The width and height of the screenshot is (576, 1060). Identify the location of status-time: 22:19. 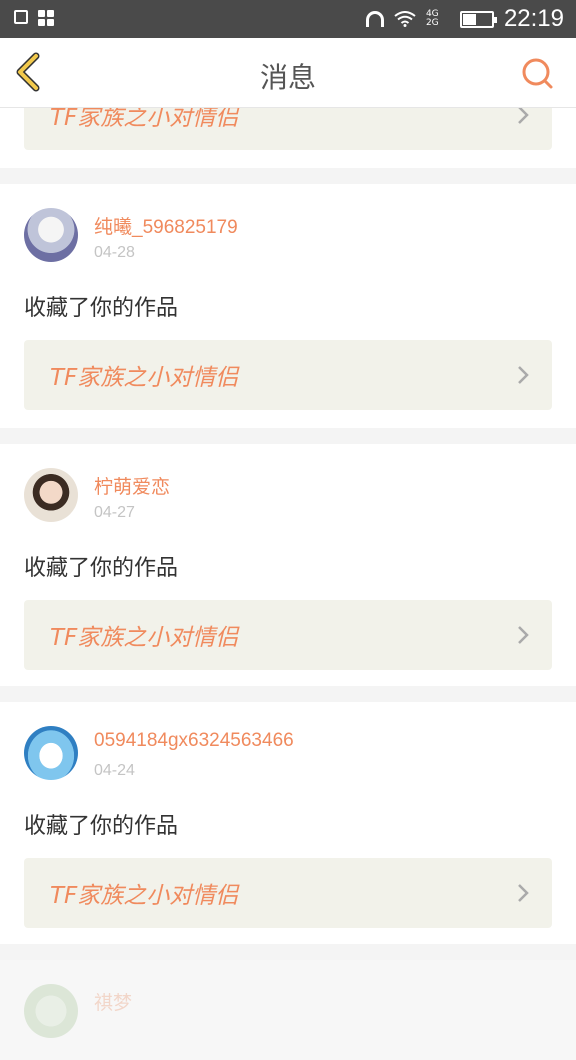
(533, 18).